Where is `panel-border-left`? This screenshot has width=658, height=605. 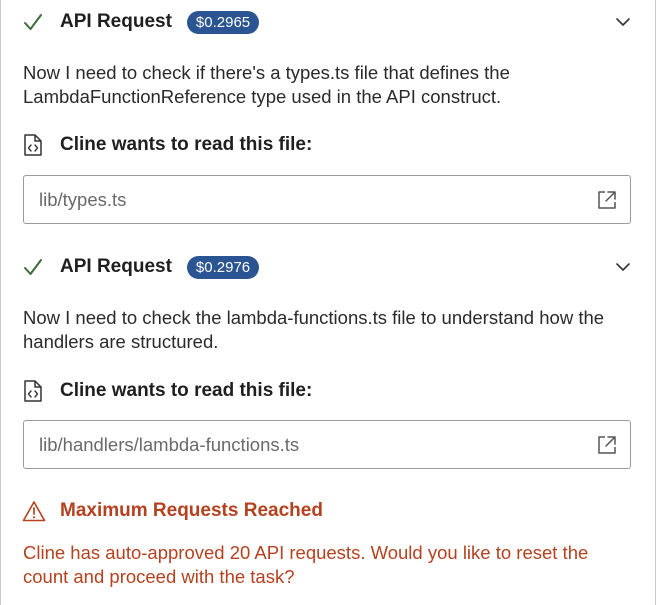 panel-border-left is located at coordinates (0, 302).